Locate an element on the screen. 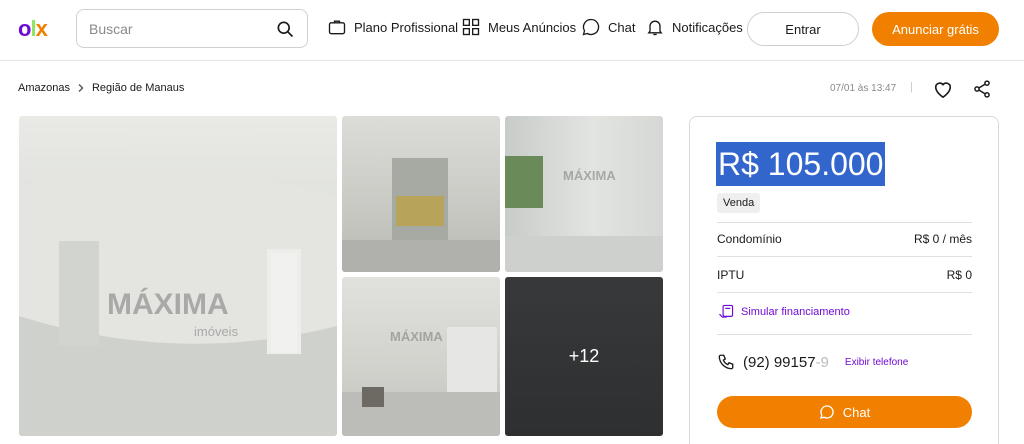  photo-thumbnail is located at coordinates (421, 194).